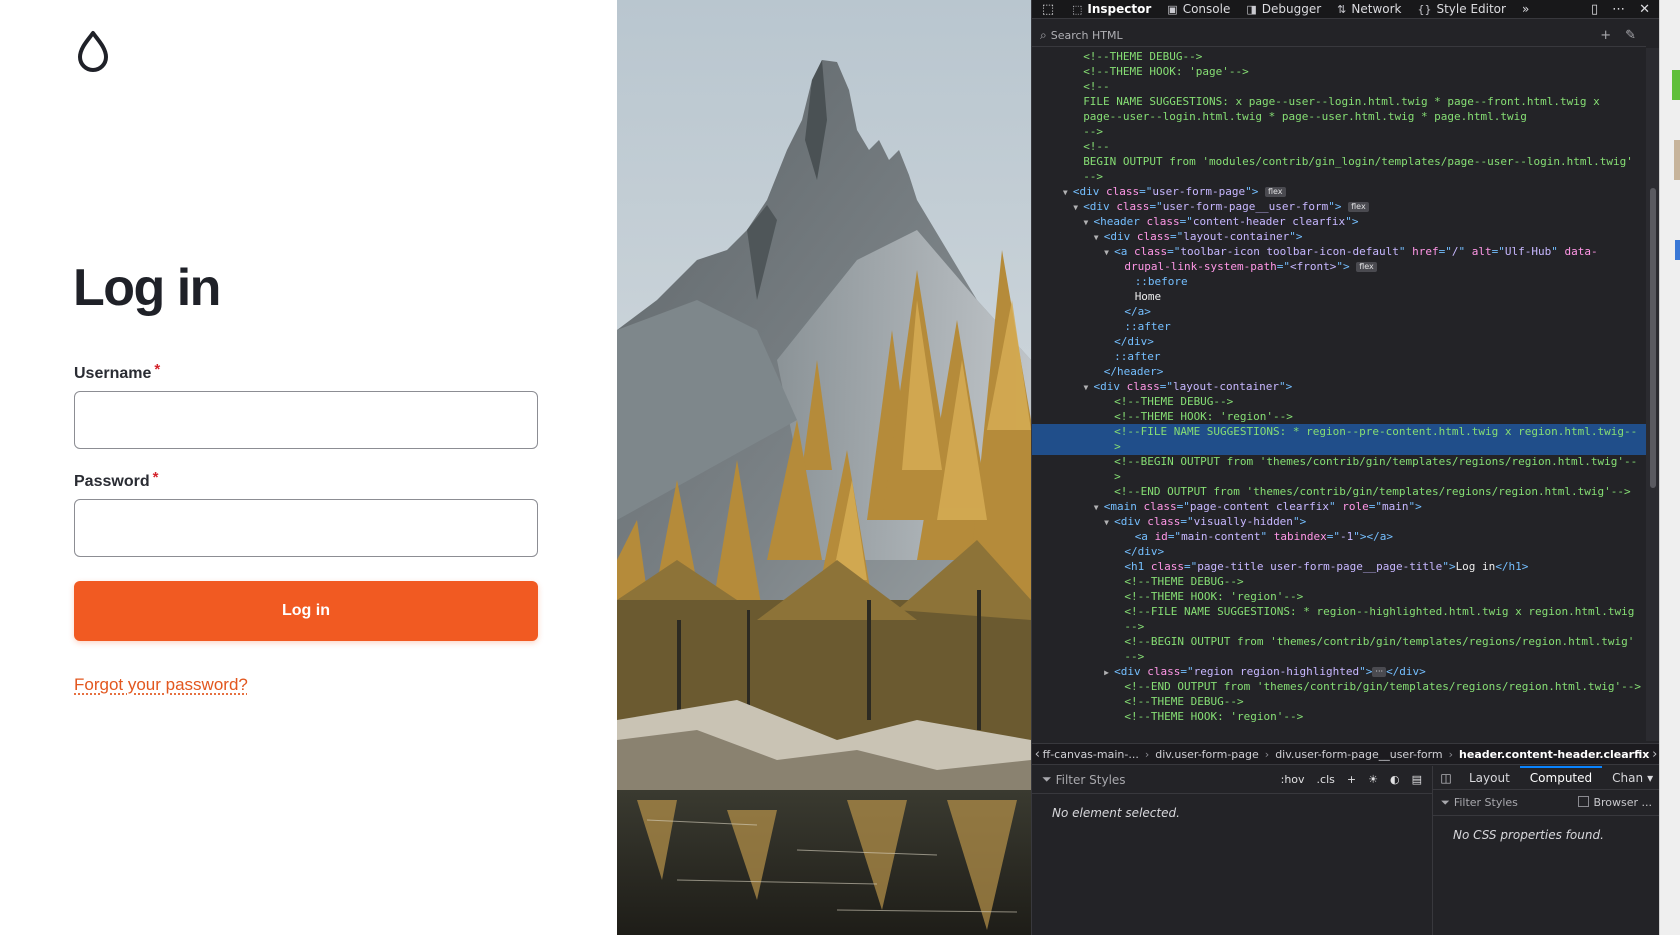 This screenshot has width=1680, height=935. I want to click on search-html-input, so click(1300, 35).